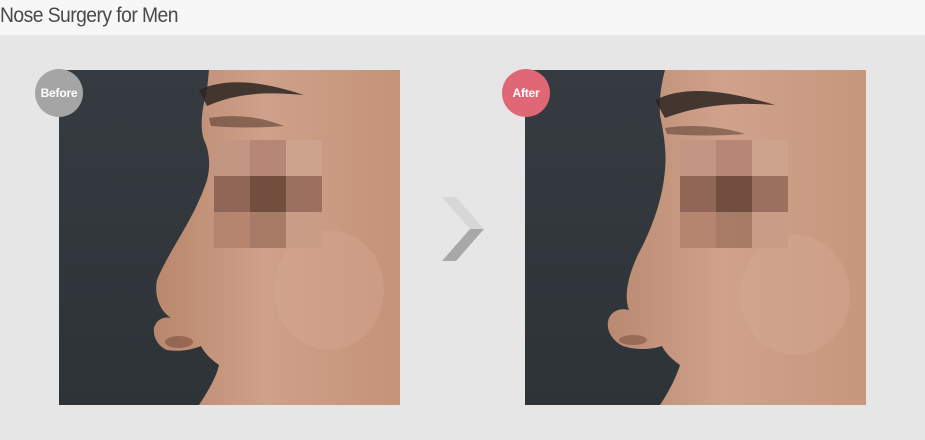 The width and height of the screenshot is (925, 440). I want to click on chevron-right-icon, so click(463, 231).